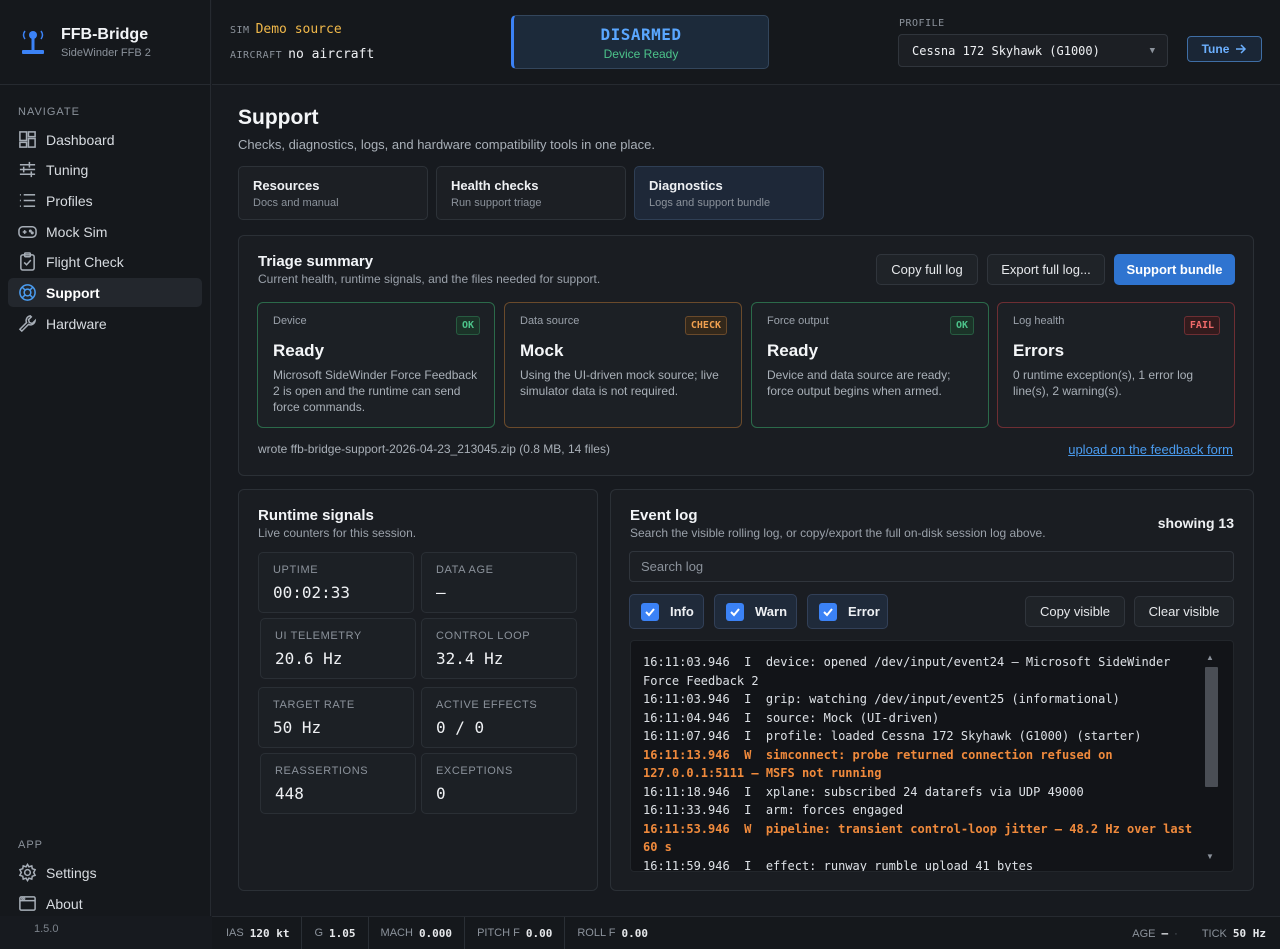  I want to click on nav-item-dashboard: Dashboard, so click(105, 139).